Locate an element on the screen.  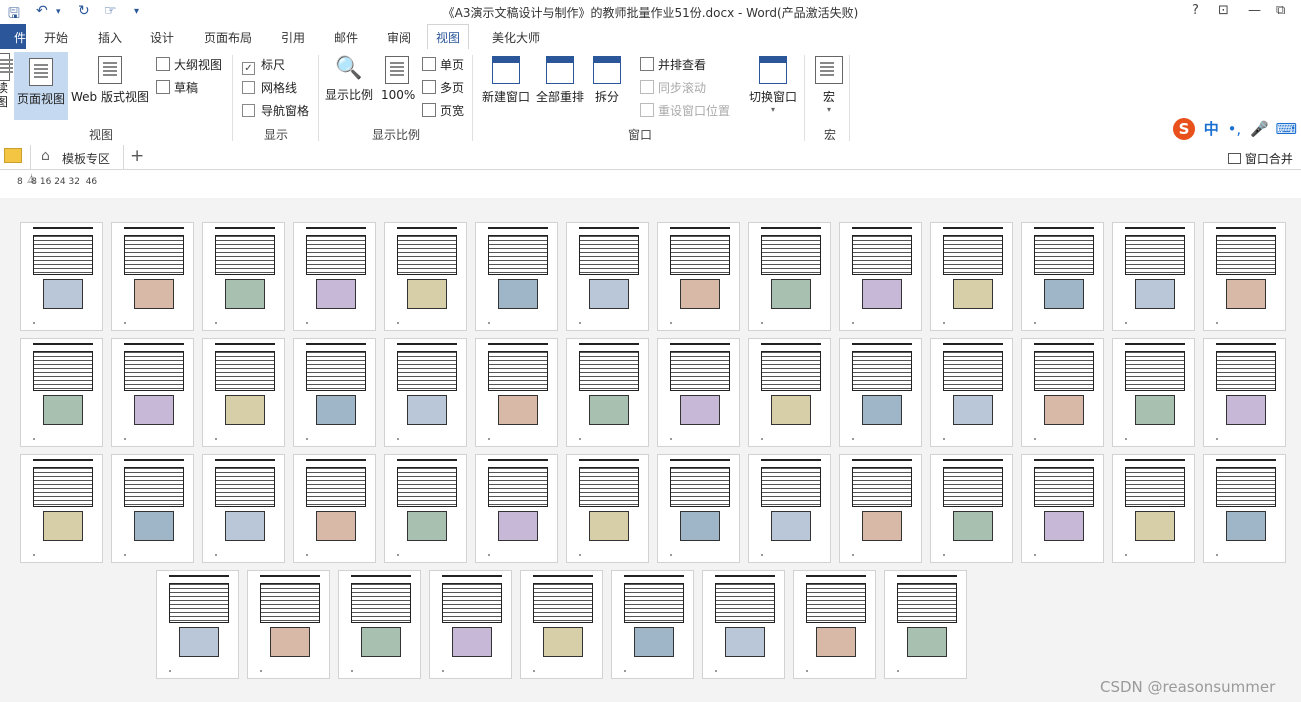
page-view-button: 页面视图 is located at coordinates (41, 86).